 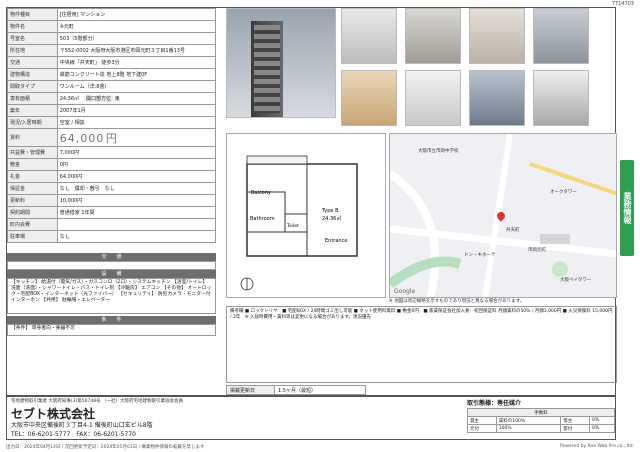 I want to click on orientation-value: 東, so click(x=117, y=99).